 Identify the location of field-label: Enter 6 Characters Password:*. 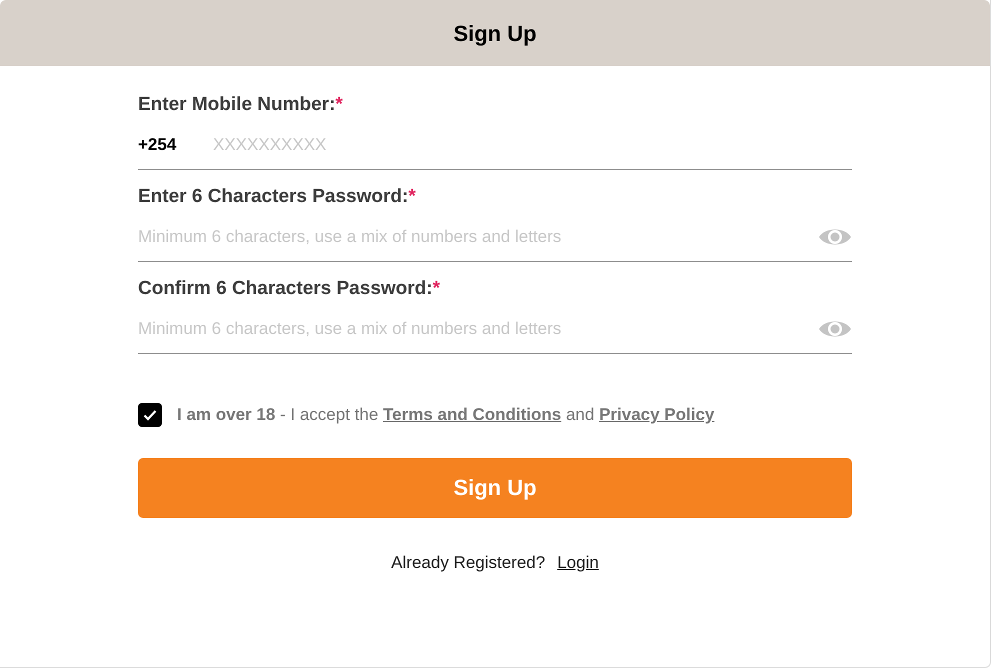
(277, 197).